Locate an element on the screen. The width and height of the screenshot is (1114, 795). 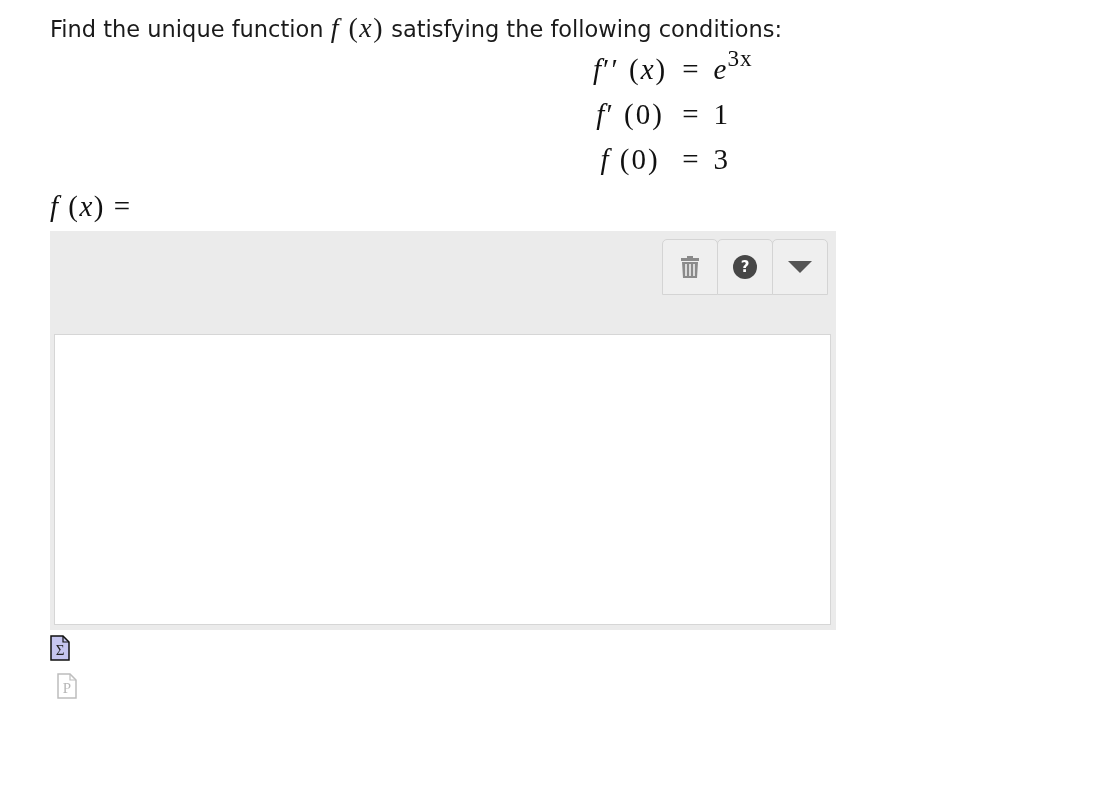
dropdown-button is located at coordinates (800, 266).